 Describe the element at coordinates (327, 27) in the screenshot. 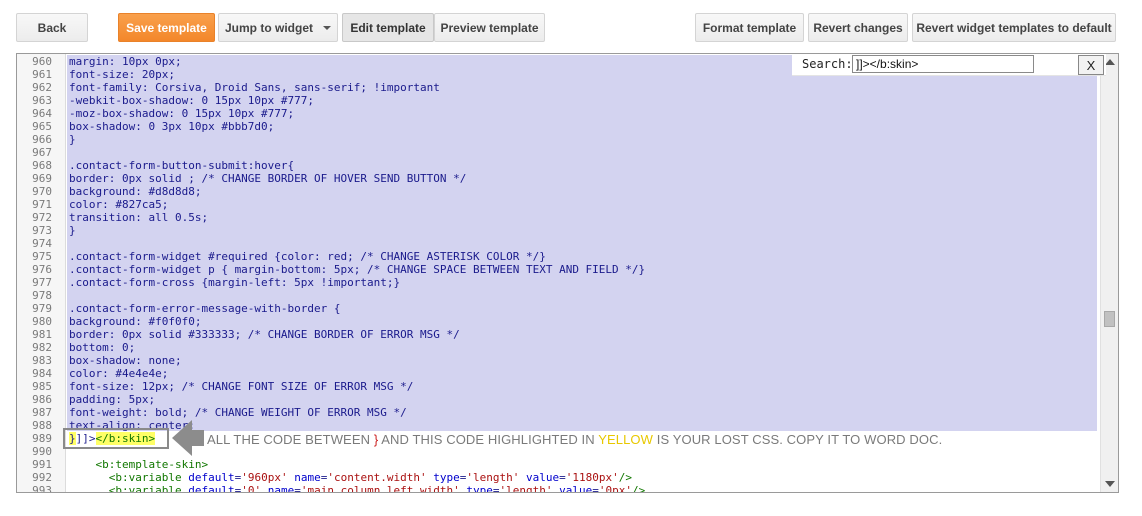

I see `chevron-down-icon` at that location.